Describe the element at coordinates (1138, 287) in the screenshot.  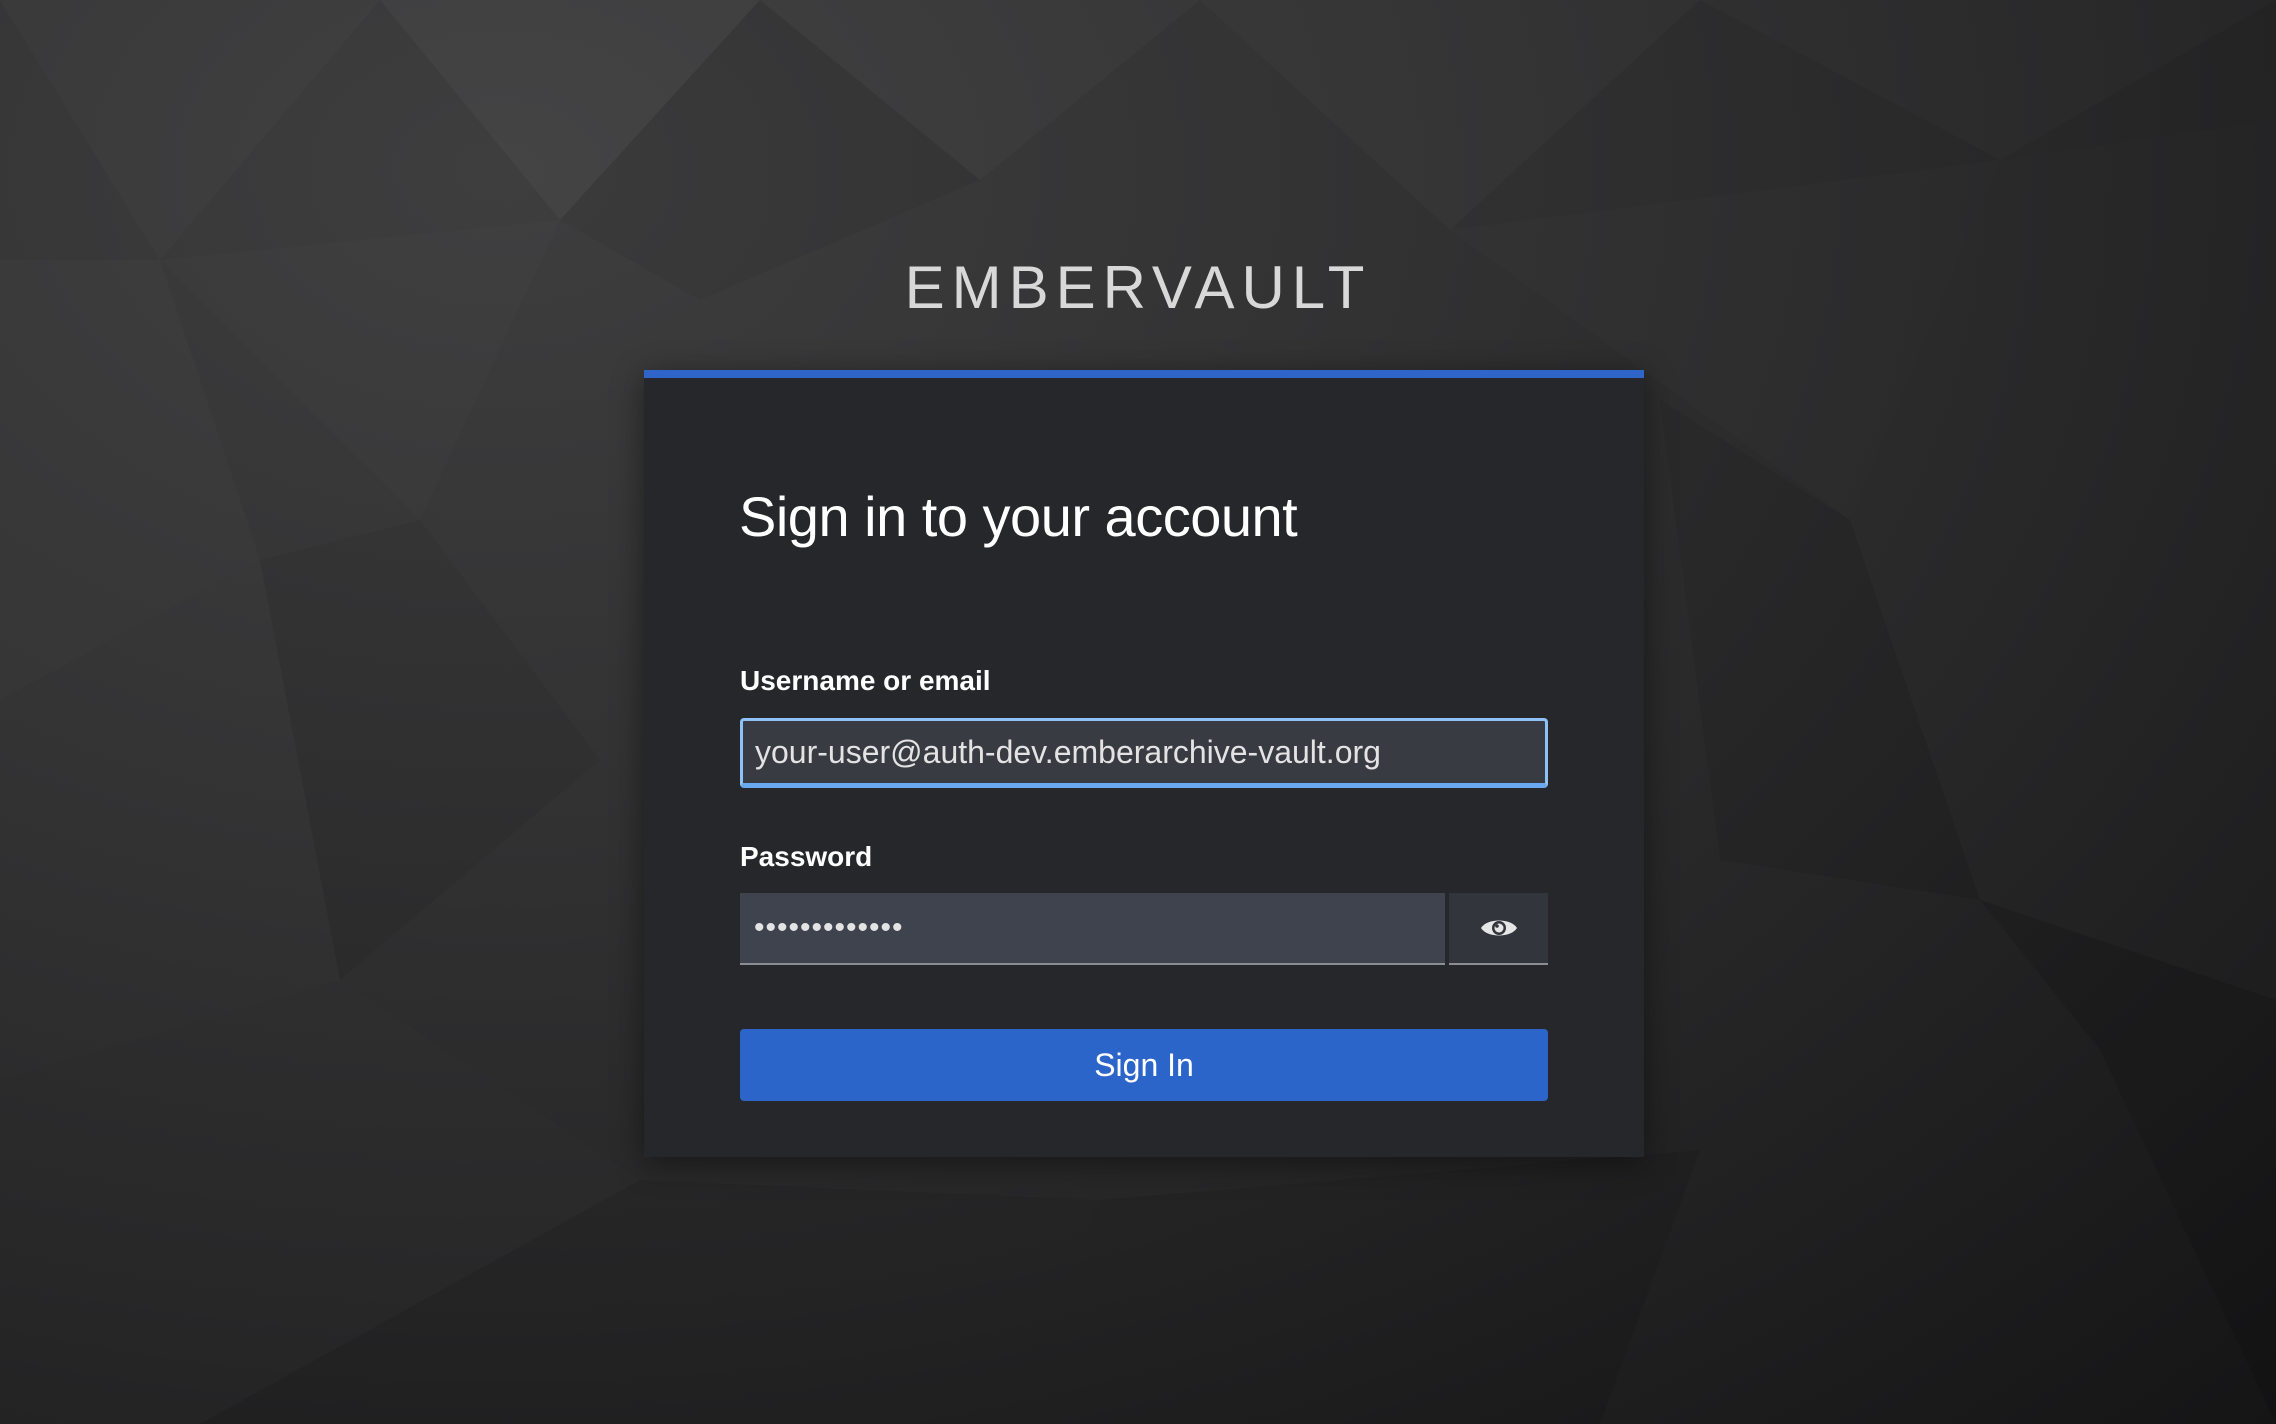
I see `brand-logo: EMBERVAULT` at that location.